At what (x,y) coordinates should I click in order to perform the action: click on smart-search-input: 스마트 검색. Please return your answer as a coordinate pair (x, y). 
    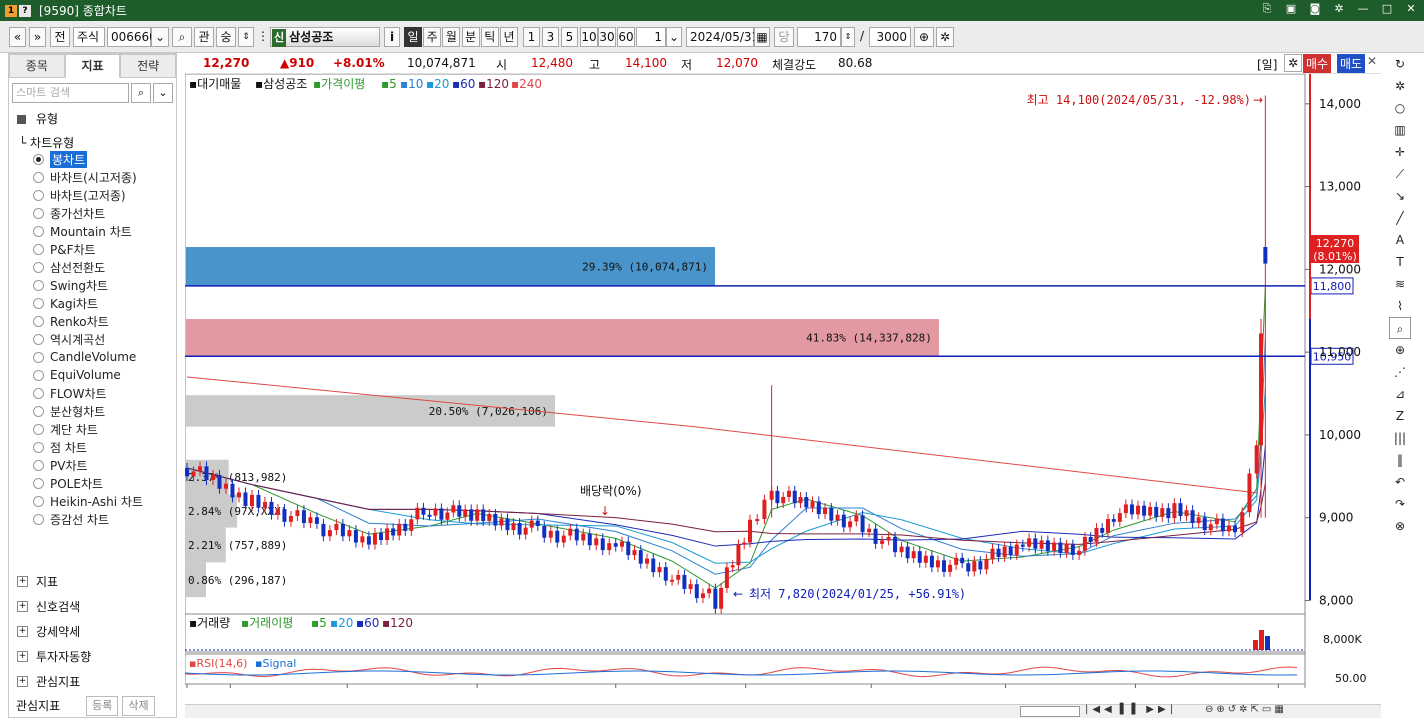
    Looking at the image, I should click on (70, 93).